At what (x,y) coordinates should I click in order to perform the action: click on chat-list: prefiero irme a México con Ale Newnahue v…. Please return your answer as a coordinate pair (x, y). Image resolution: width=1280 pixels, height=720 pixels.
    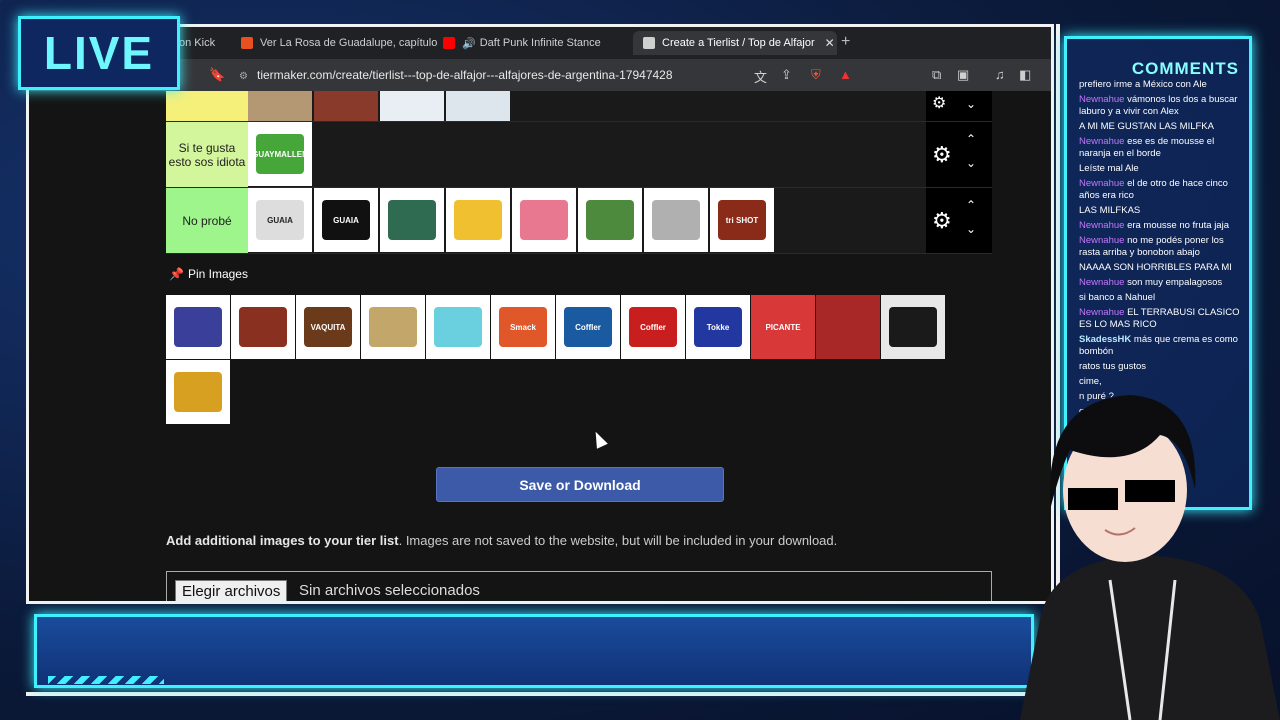
    Looking at the image, I should click on (1160, 250).